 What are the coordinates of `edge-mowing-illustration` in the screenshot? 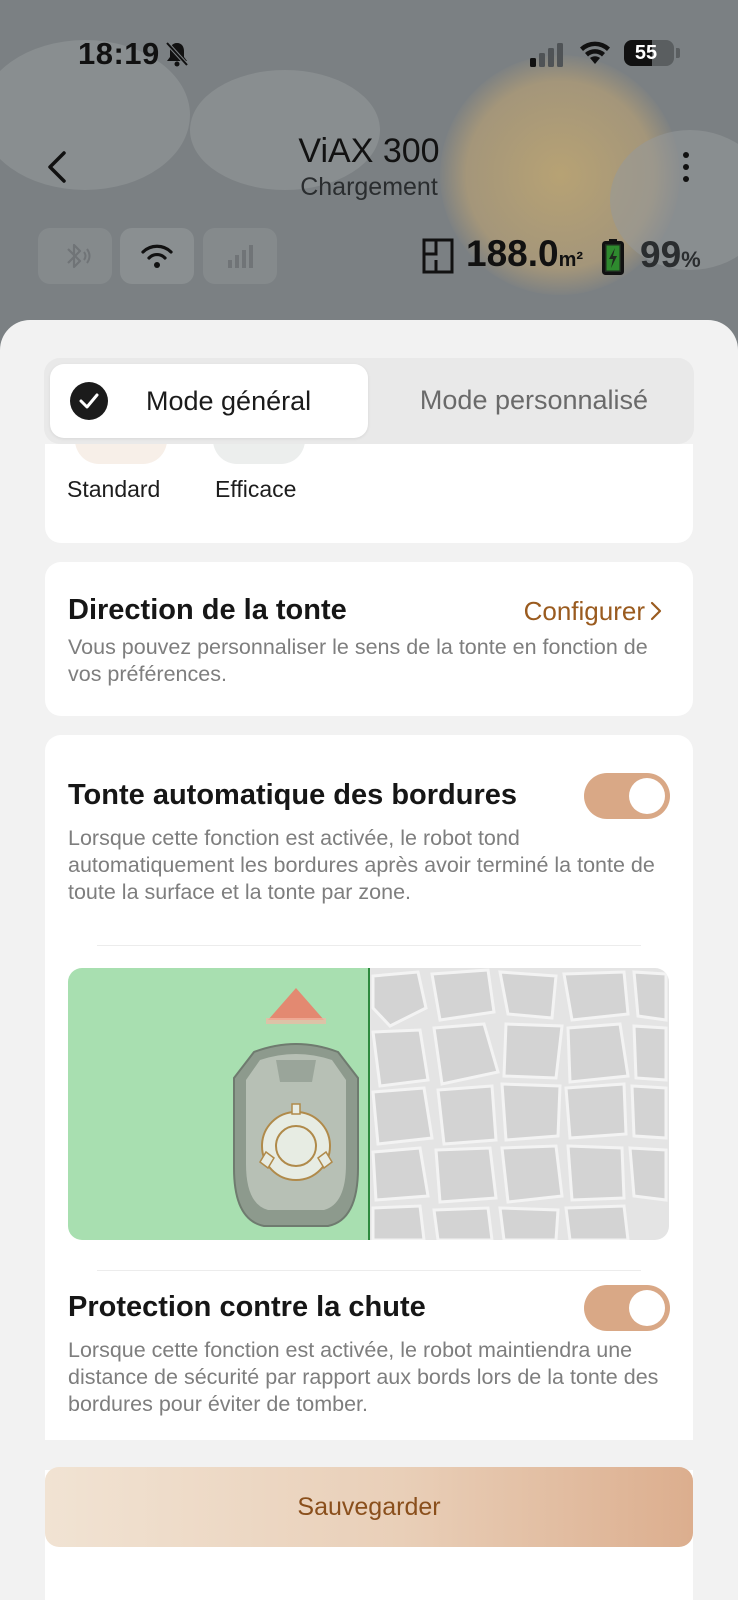 It's located at (368, 1104).